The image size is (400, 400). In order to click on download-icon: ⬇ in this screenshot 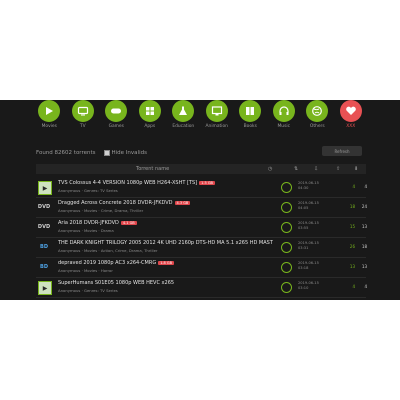, I will do `click(356, 169)`.